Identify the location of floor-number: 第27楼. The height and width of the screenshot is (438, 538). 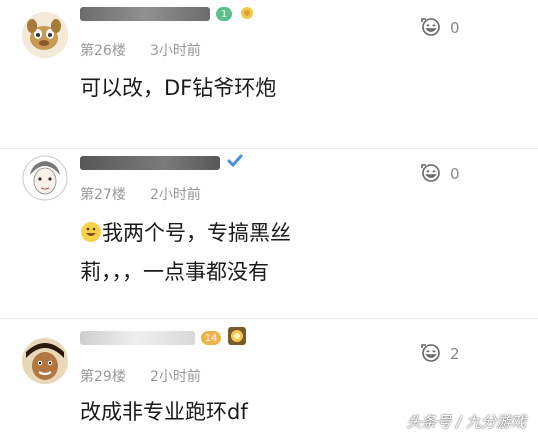
(103, 195).